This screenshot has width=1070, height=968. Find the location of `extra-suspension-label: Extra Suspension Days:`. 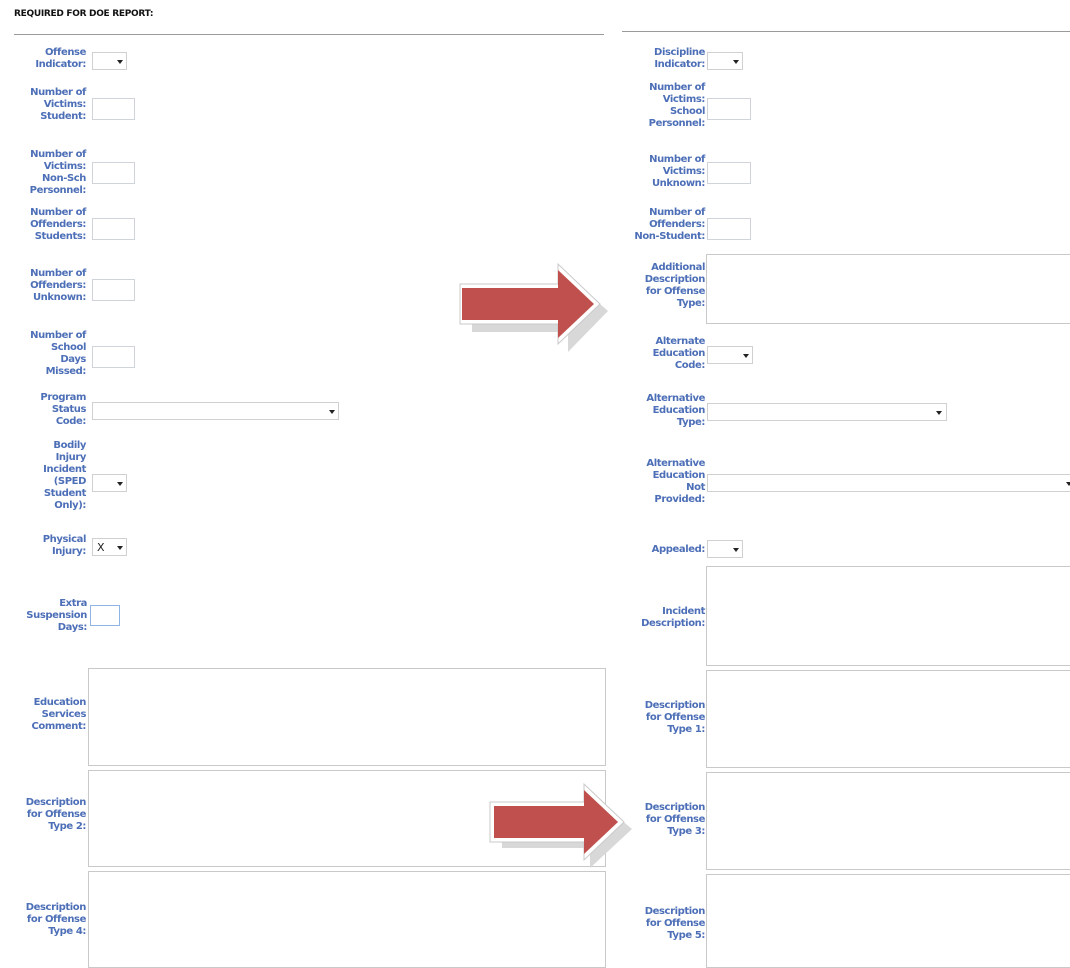

extra-suspension-label: Extra Suspension Days: is located at coordinates (56, 615).